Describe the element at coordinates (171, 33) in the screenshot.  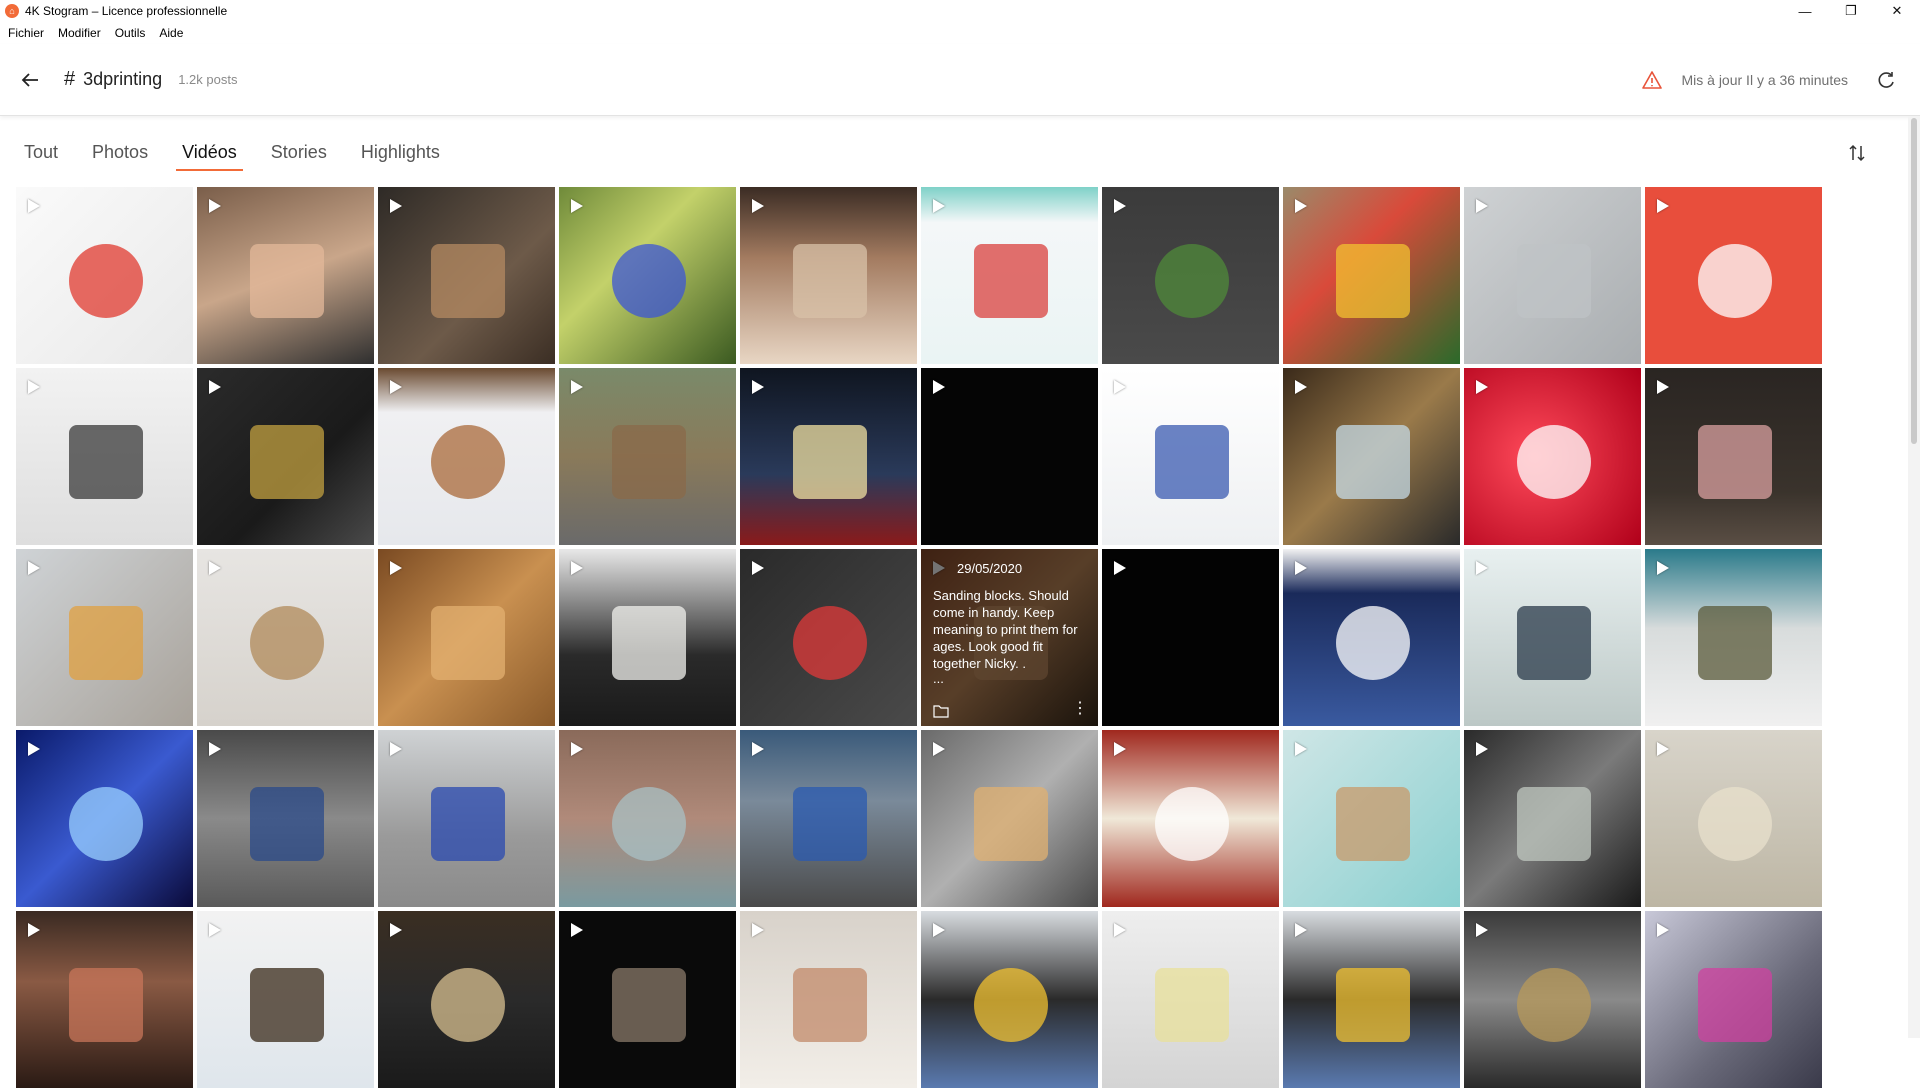
I see `menu-aide: Aide` at that location.